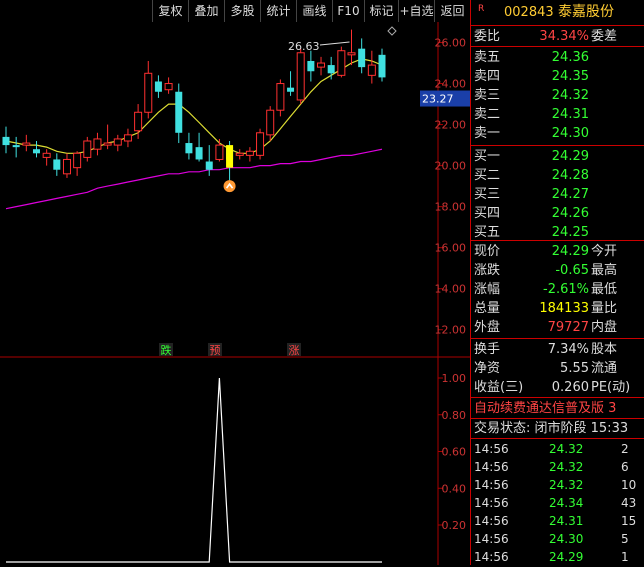 The height and width of the screenshot is (567, 644). What do you see at coordinates (481, 9) in the screenshot?
I see `rights-badge: R` at bounding box center [481, 9].